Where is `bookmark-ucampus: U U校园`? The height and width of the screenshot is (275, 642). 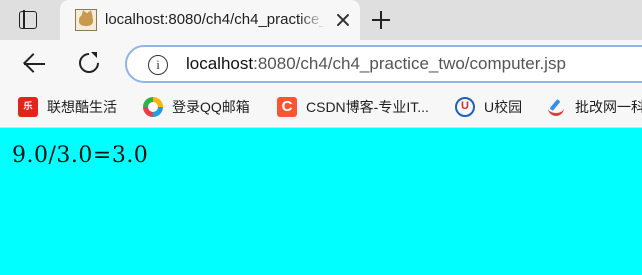
bookmark-ucampus: U U校园 is located at coordinates (488, 107).